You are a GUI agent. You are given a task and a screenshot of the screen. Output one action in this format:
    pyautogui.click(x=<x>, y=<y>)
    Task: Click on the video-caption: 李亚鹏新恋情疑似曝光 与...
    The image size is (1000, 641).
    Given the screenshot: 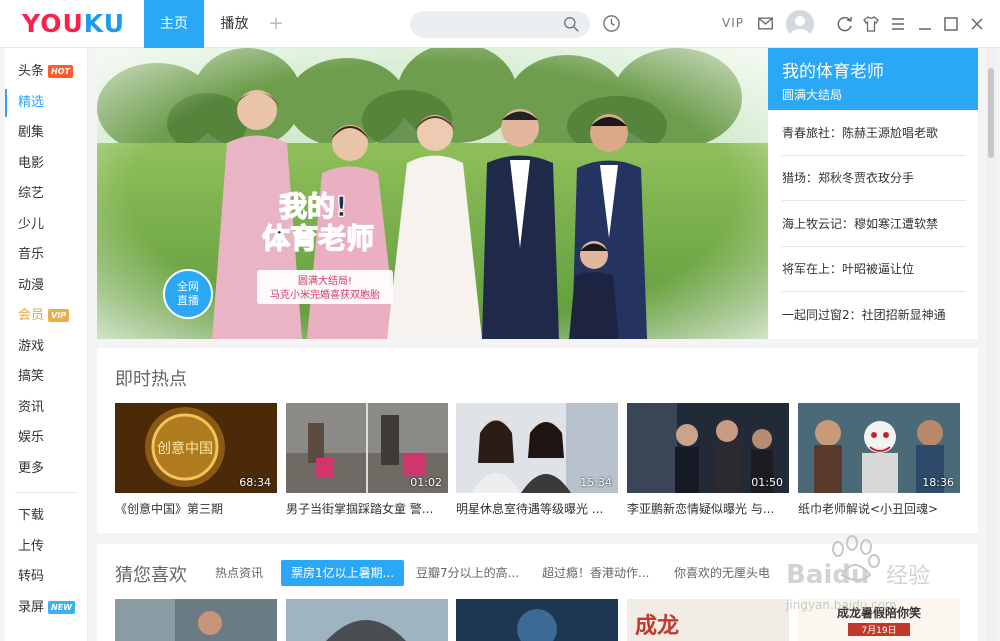 What is the action you would take?
    pyautogui.click(x=708, y=508)
    